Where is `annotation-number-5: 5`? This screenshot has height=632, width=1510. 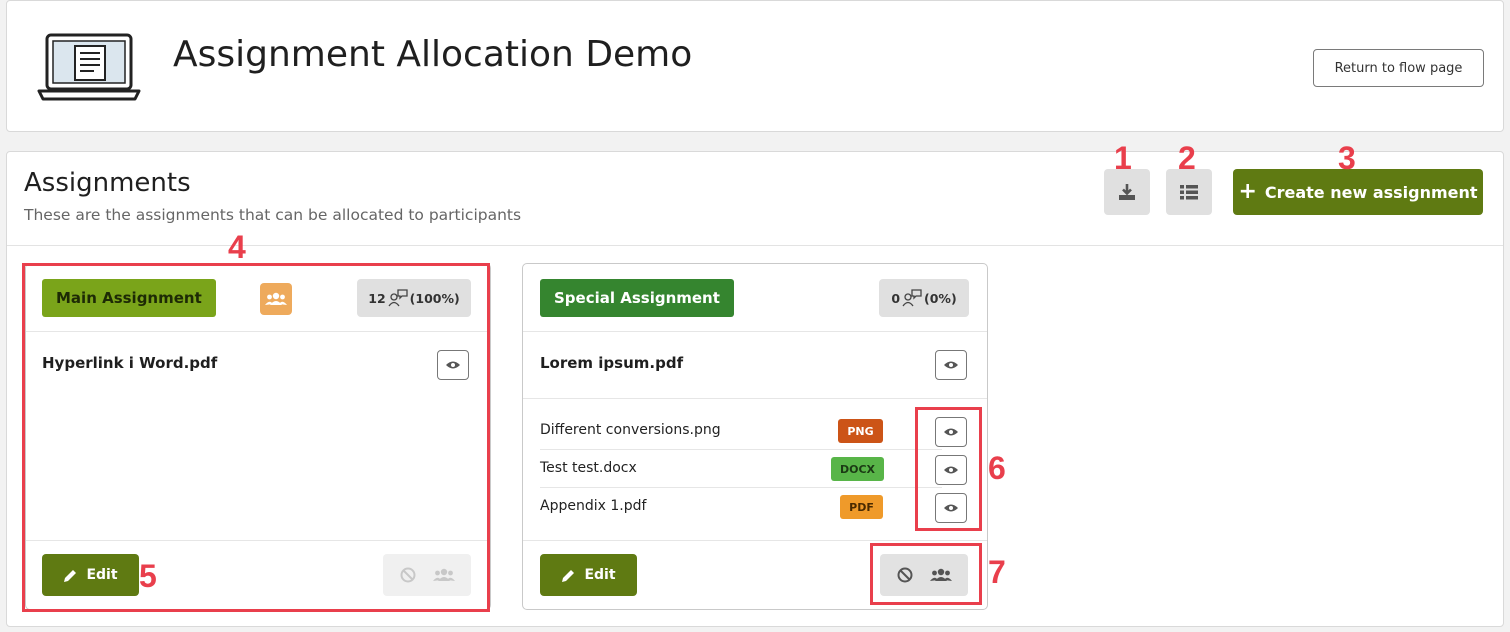
annotation-number-5: 5 is located at coordinates (148, 576).